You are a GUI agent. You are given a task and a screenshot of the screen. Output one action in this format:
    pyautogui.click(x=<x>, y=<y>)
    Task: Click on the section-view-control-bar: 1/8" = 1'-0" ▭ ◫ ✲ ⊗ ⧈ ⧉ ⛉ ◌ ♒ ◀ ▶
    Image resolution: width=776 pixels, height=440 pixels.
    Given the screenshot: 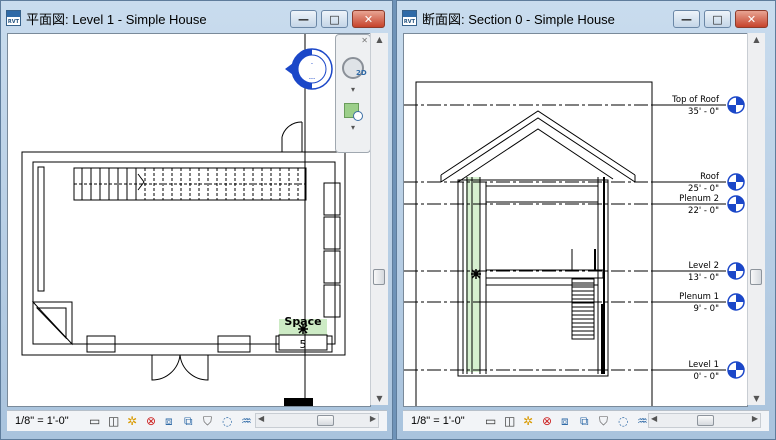 What is the action you would take?
    pyautogui.click(x=586, y=420)
    